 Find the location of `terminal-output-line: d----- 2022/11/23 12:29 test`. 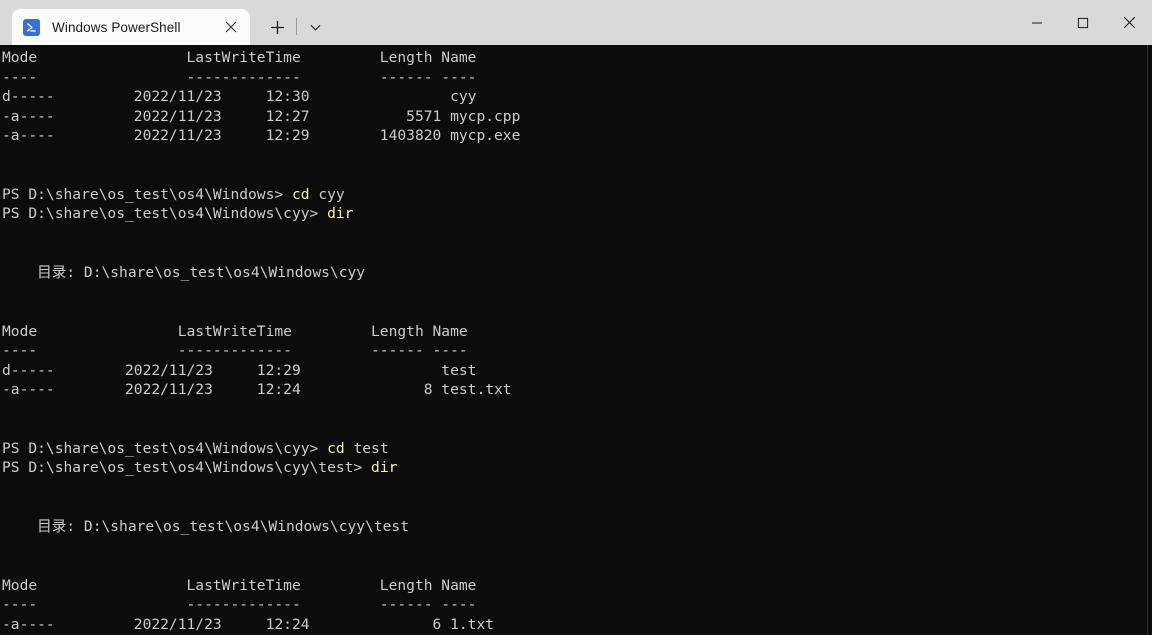

terminal-output-line: d----- 2022/11/23 12:29 test is located at coordinates (239, 370).